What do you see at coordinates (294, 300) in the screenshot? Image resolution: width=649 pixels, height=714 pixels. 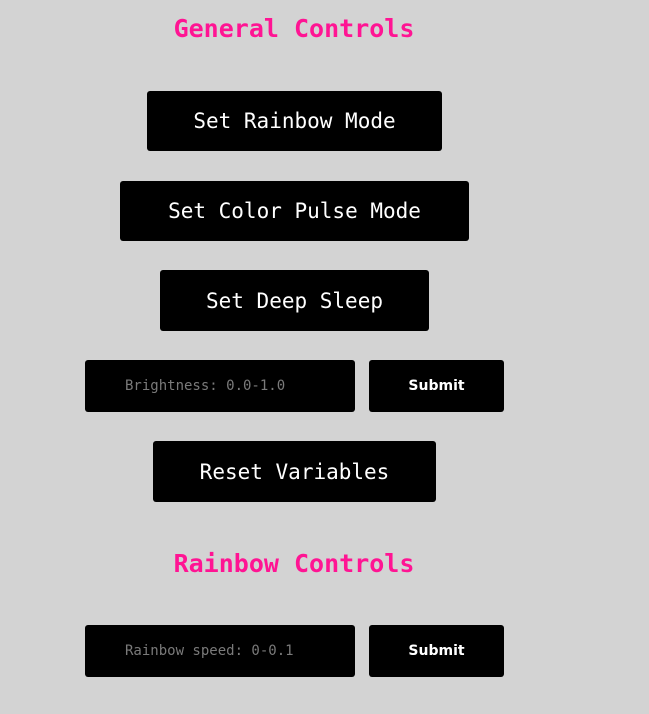 I see `set-deep-sleep-button: Set Deep Sleep` at bounding box center [294, 300].